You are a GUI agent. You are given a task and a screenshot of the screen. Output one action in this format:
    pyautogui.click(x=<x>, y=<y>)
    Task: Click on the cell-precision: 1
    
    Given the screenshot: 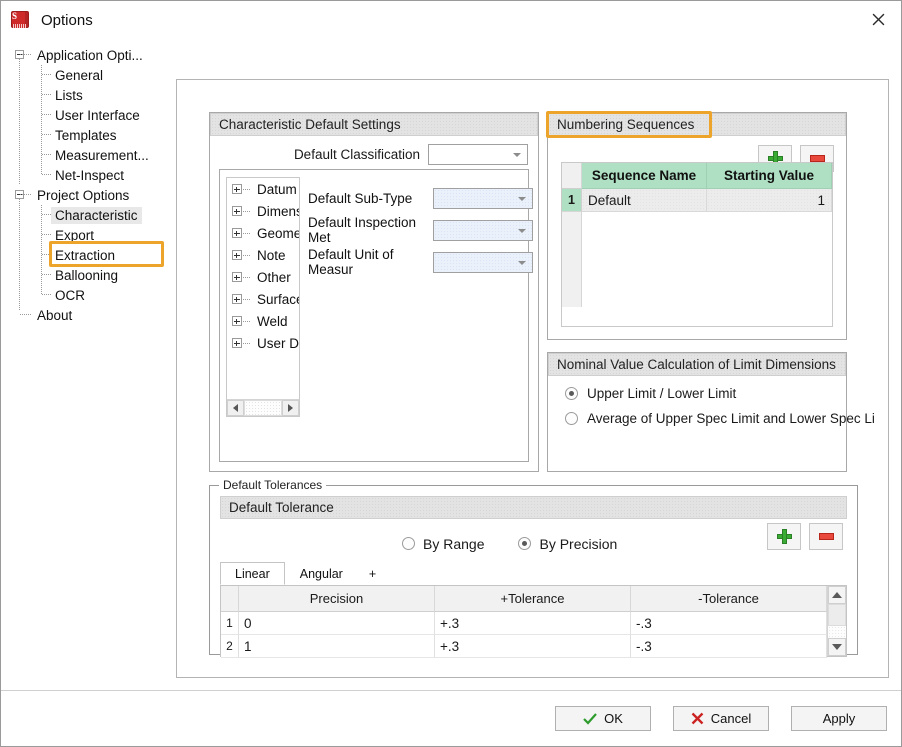 What is the action you would take?
    pyautogui.click(x=337, y=646)
    